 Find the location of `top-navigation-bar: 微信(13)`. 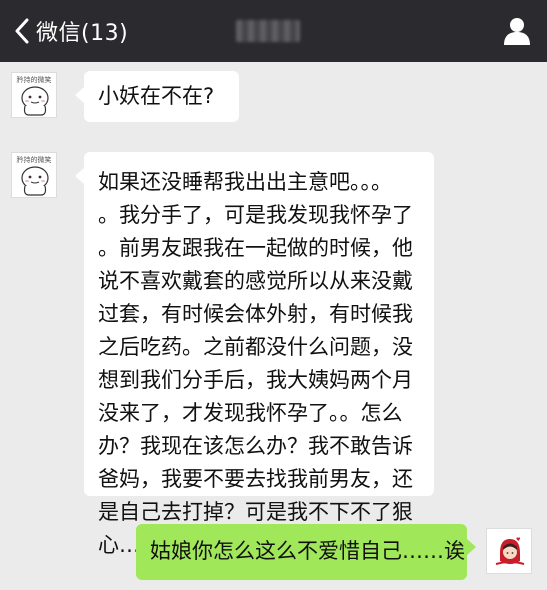

top-navigation-bar: 微信(13) is located at coordinates (273, 31).